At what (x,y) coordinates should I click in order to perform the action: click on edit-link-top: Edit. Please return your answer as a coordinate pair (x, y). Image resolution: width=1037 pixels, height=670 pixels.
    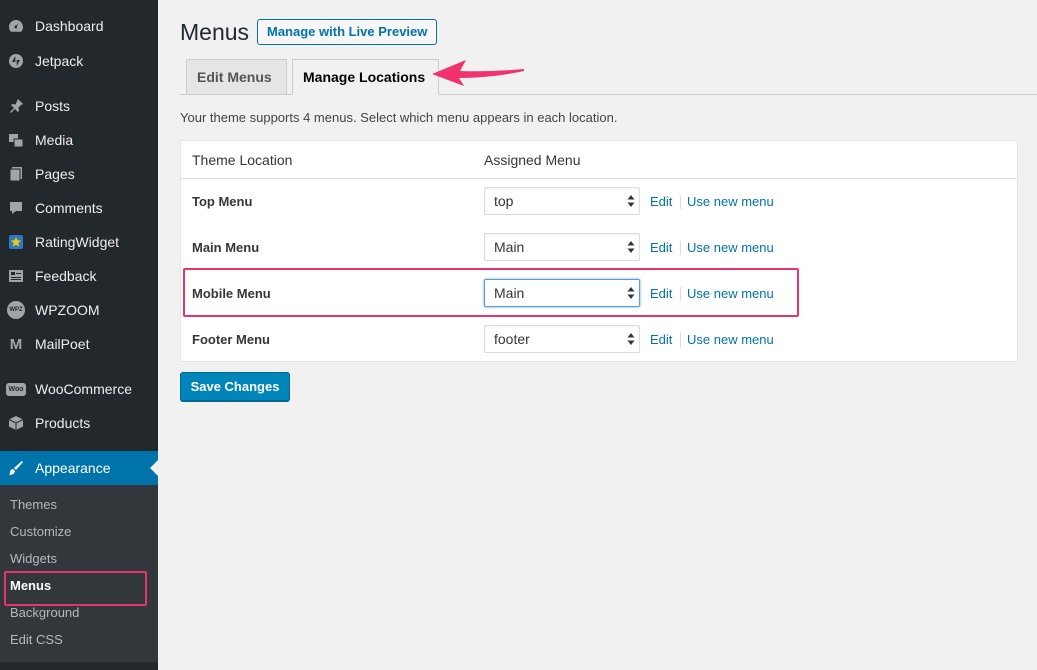
    Looking at the image, I should click on (661, 201).